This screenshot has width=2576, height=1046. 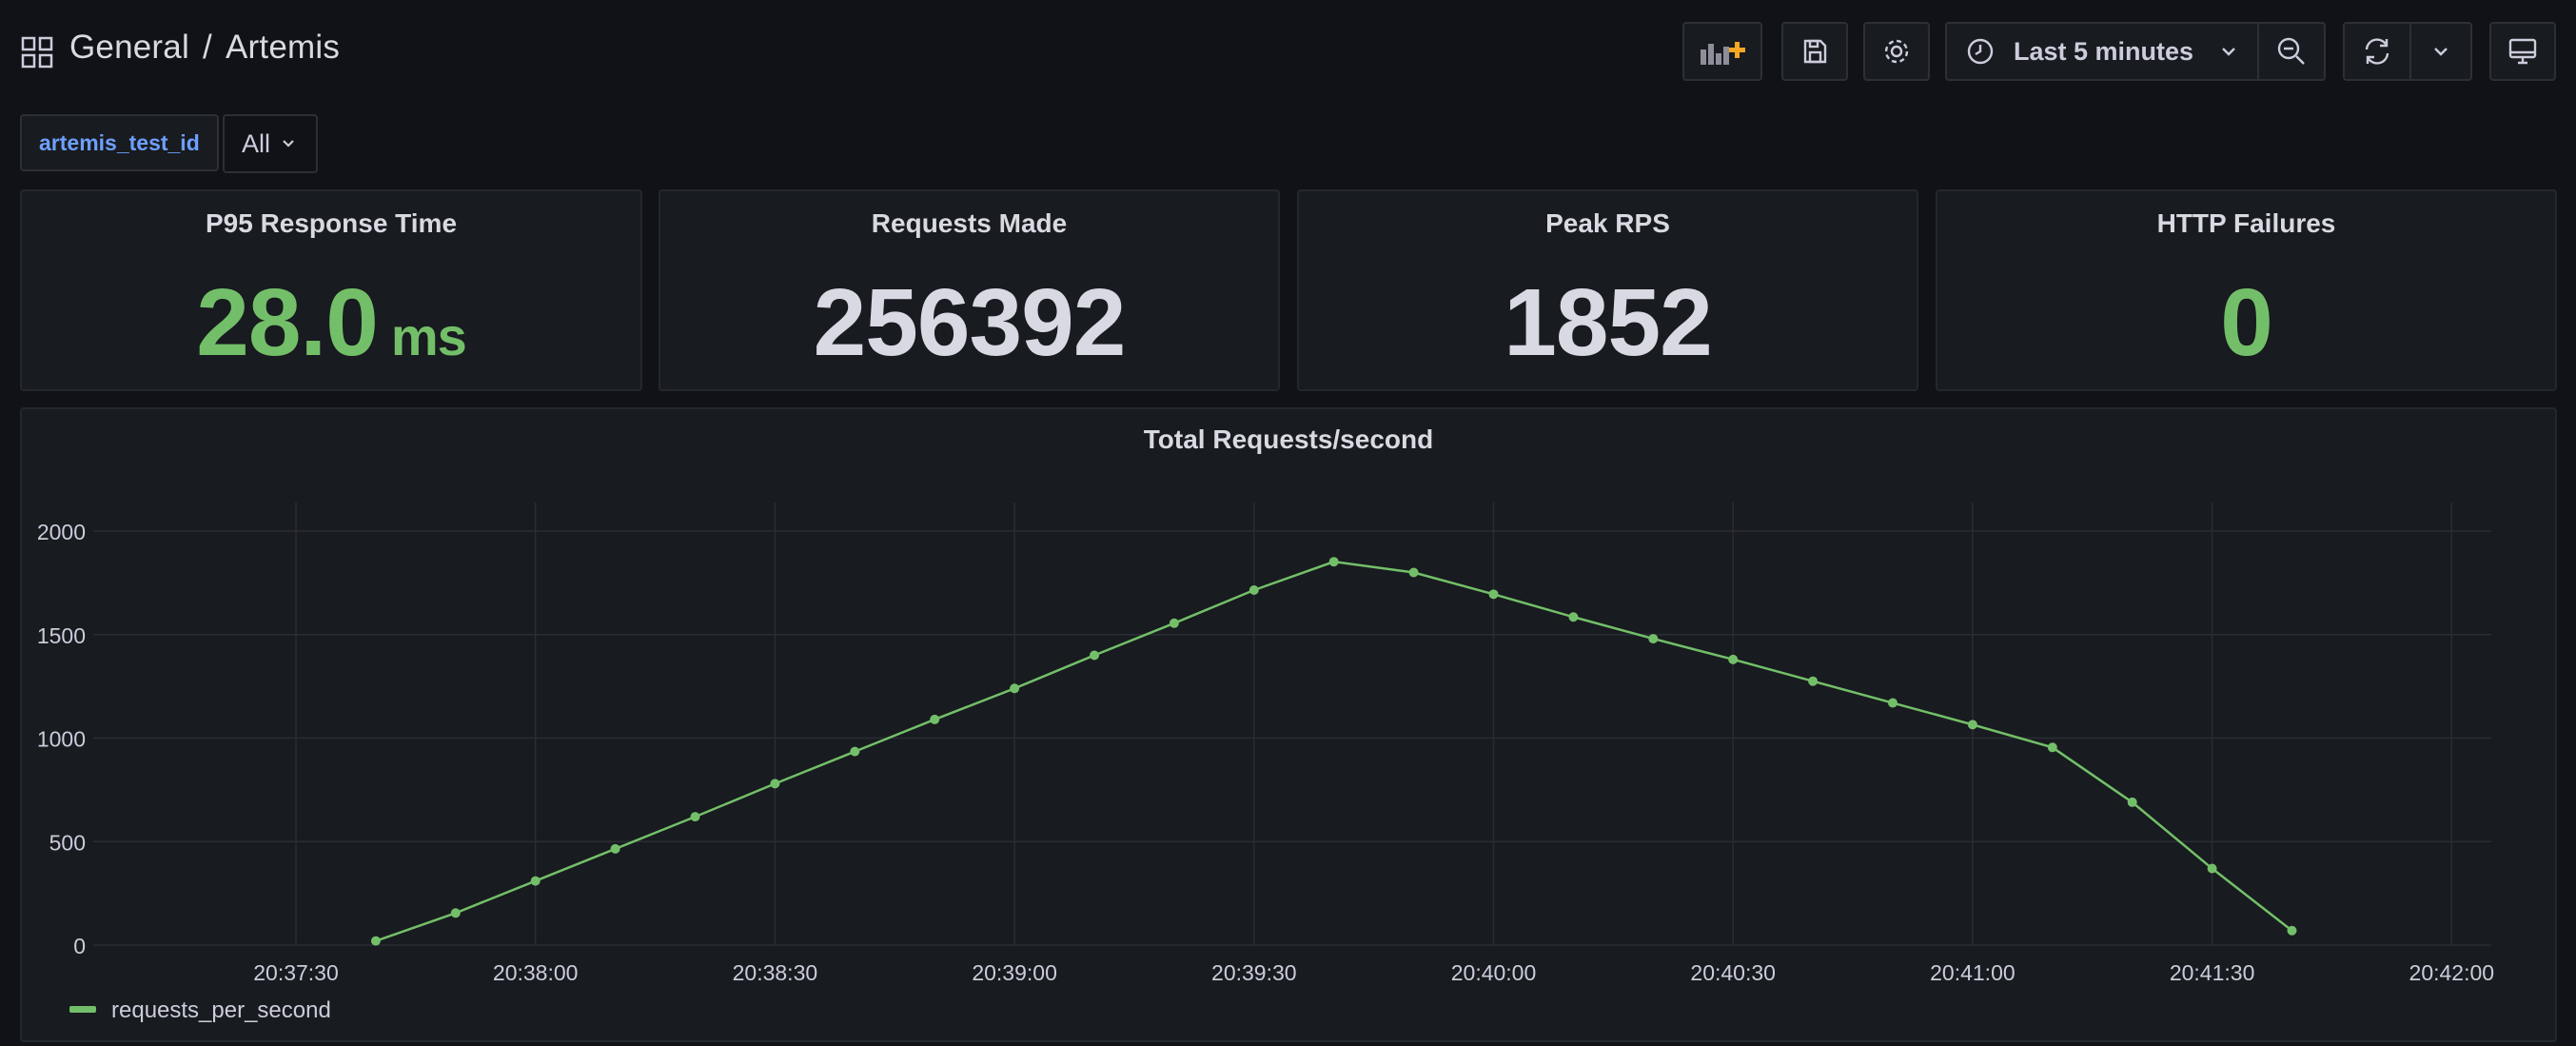 I want to click on stat-panel-peak-rps: Peak RPS 1852, so click(x=1607, y=290).